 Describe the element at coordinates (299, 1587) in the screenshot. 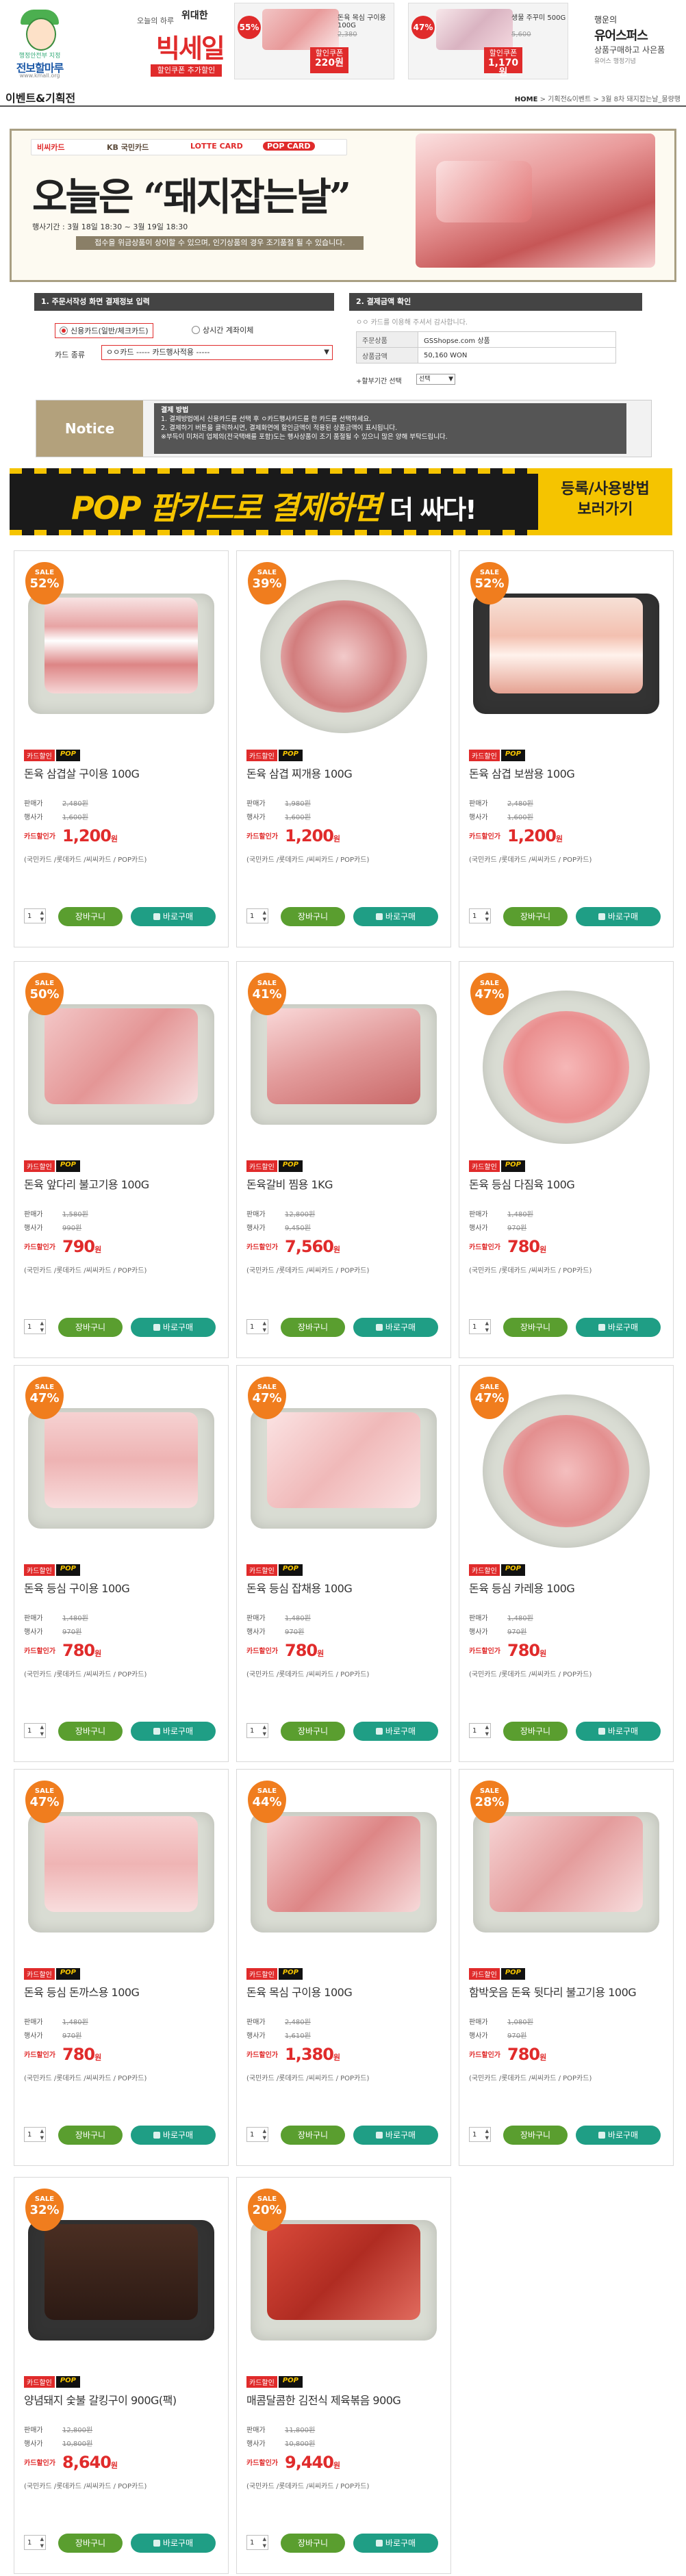

I see `product-name: 돈육 등심 잡채용 100G` at that location.